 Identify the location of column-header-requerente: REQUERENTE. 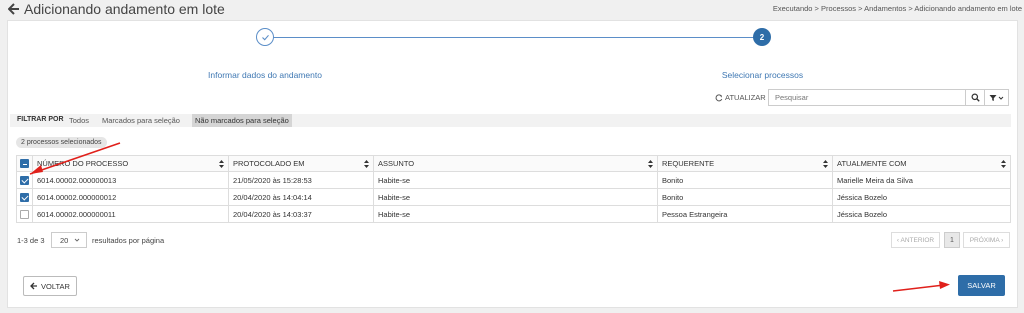
(745, 163).